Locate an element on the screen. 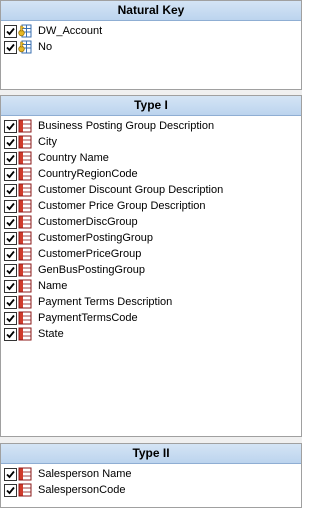 This screenshot has height=508, width=320. column-label: Payment Terms Description is located at coordinates (105, 302).